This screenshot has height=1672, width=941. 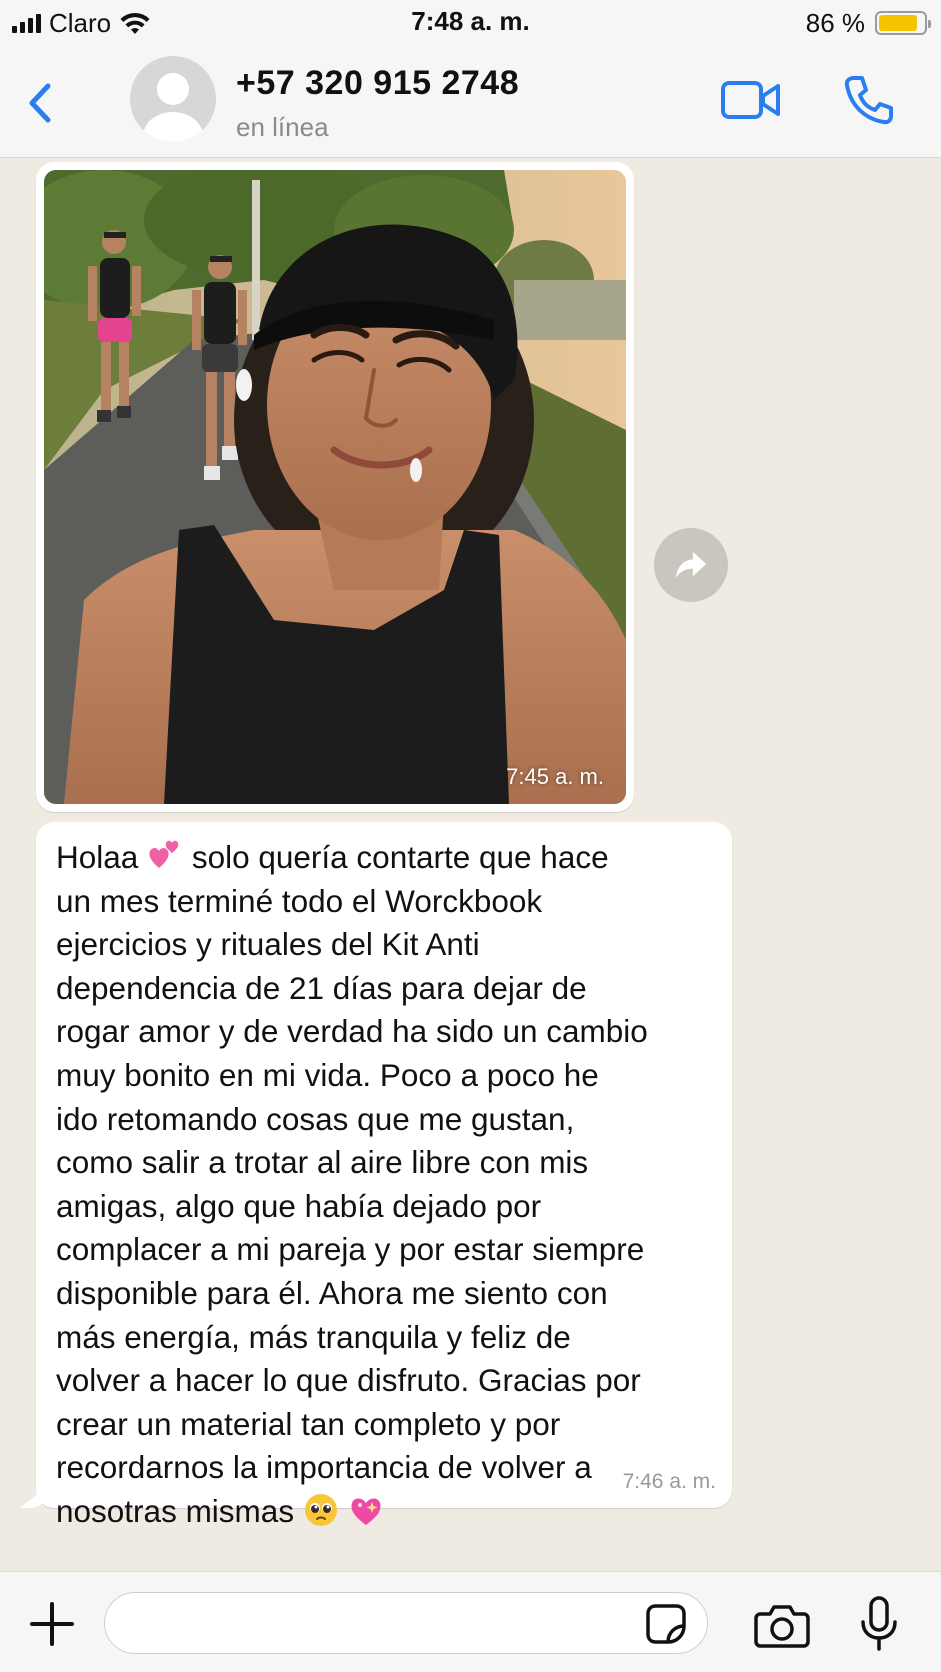 I want to click on forward-button, so click(x=691, y=565).